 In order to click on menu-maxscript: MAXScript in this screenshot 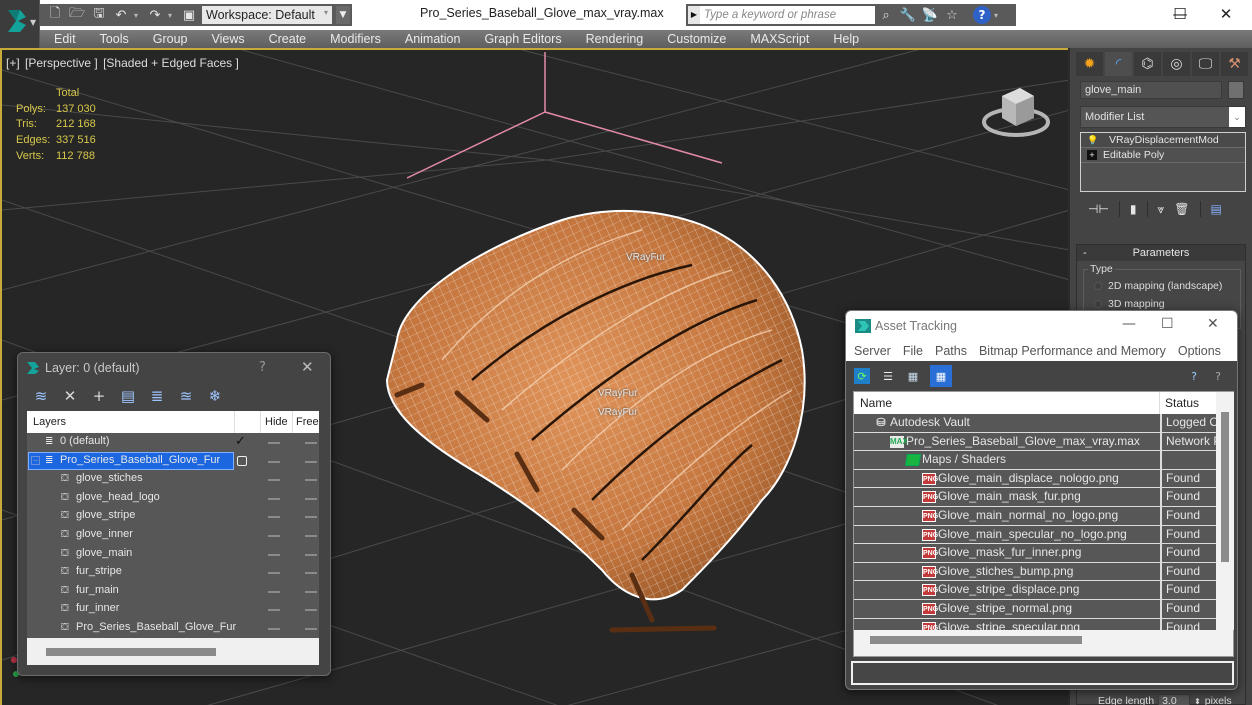, I will do `click(779, 39)`.